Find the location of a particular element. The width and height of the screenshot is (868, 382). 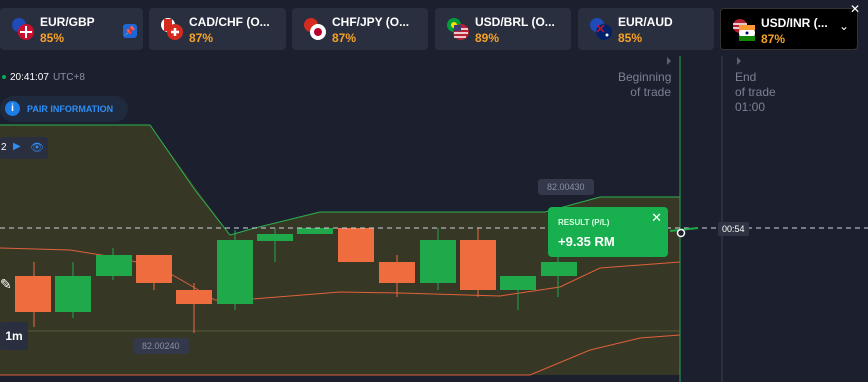

beginning-label-line1: Beginning is located at coordinates (645, 77).